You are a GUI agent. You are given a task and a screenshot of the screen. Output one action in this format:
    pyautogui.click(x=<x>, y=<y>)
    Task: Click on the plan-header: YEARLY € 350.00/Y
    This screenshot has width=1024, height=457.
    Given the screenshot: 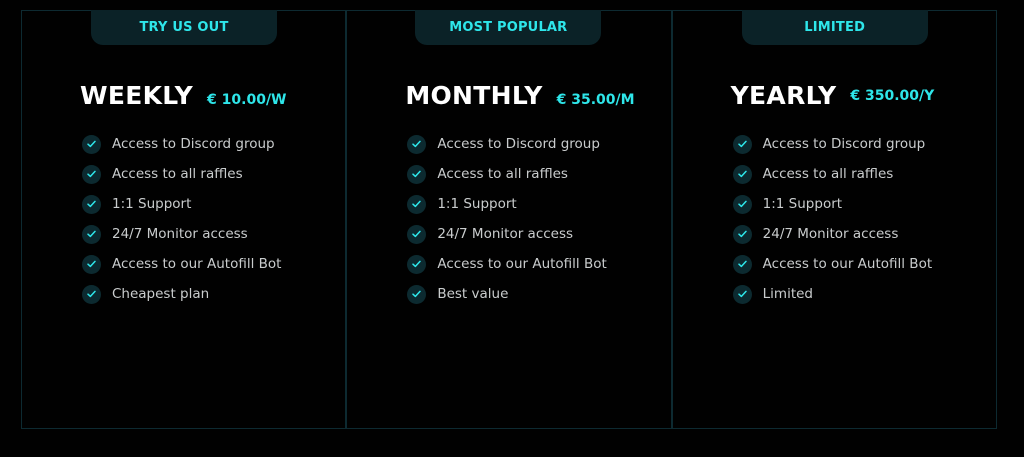 What is the action you would take?
    pyautogui.click(x=833, y=95)
    